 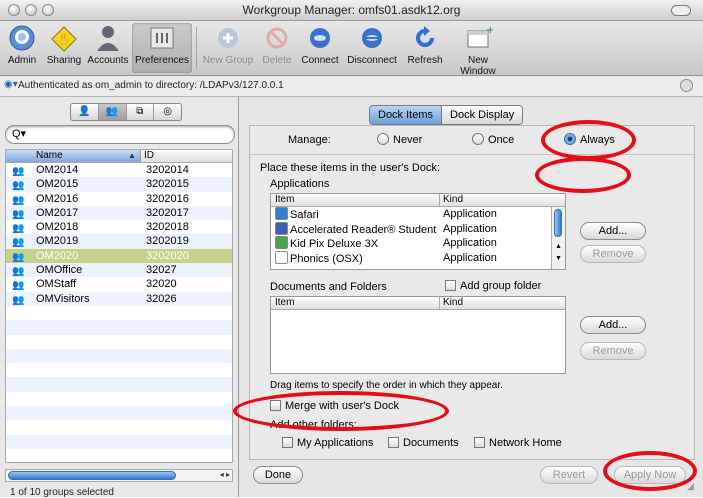 I want to click on search-input: Q▾, so click(x=120, y=134).